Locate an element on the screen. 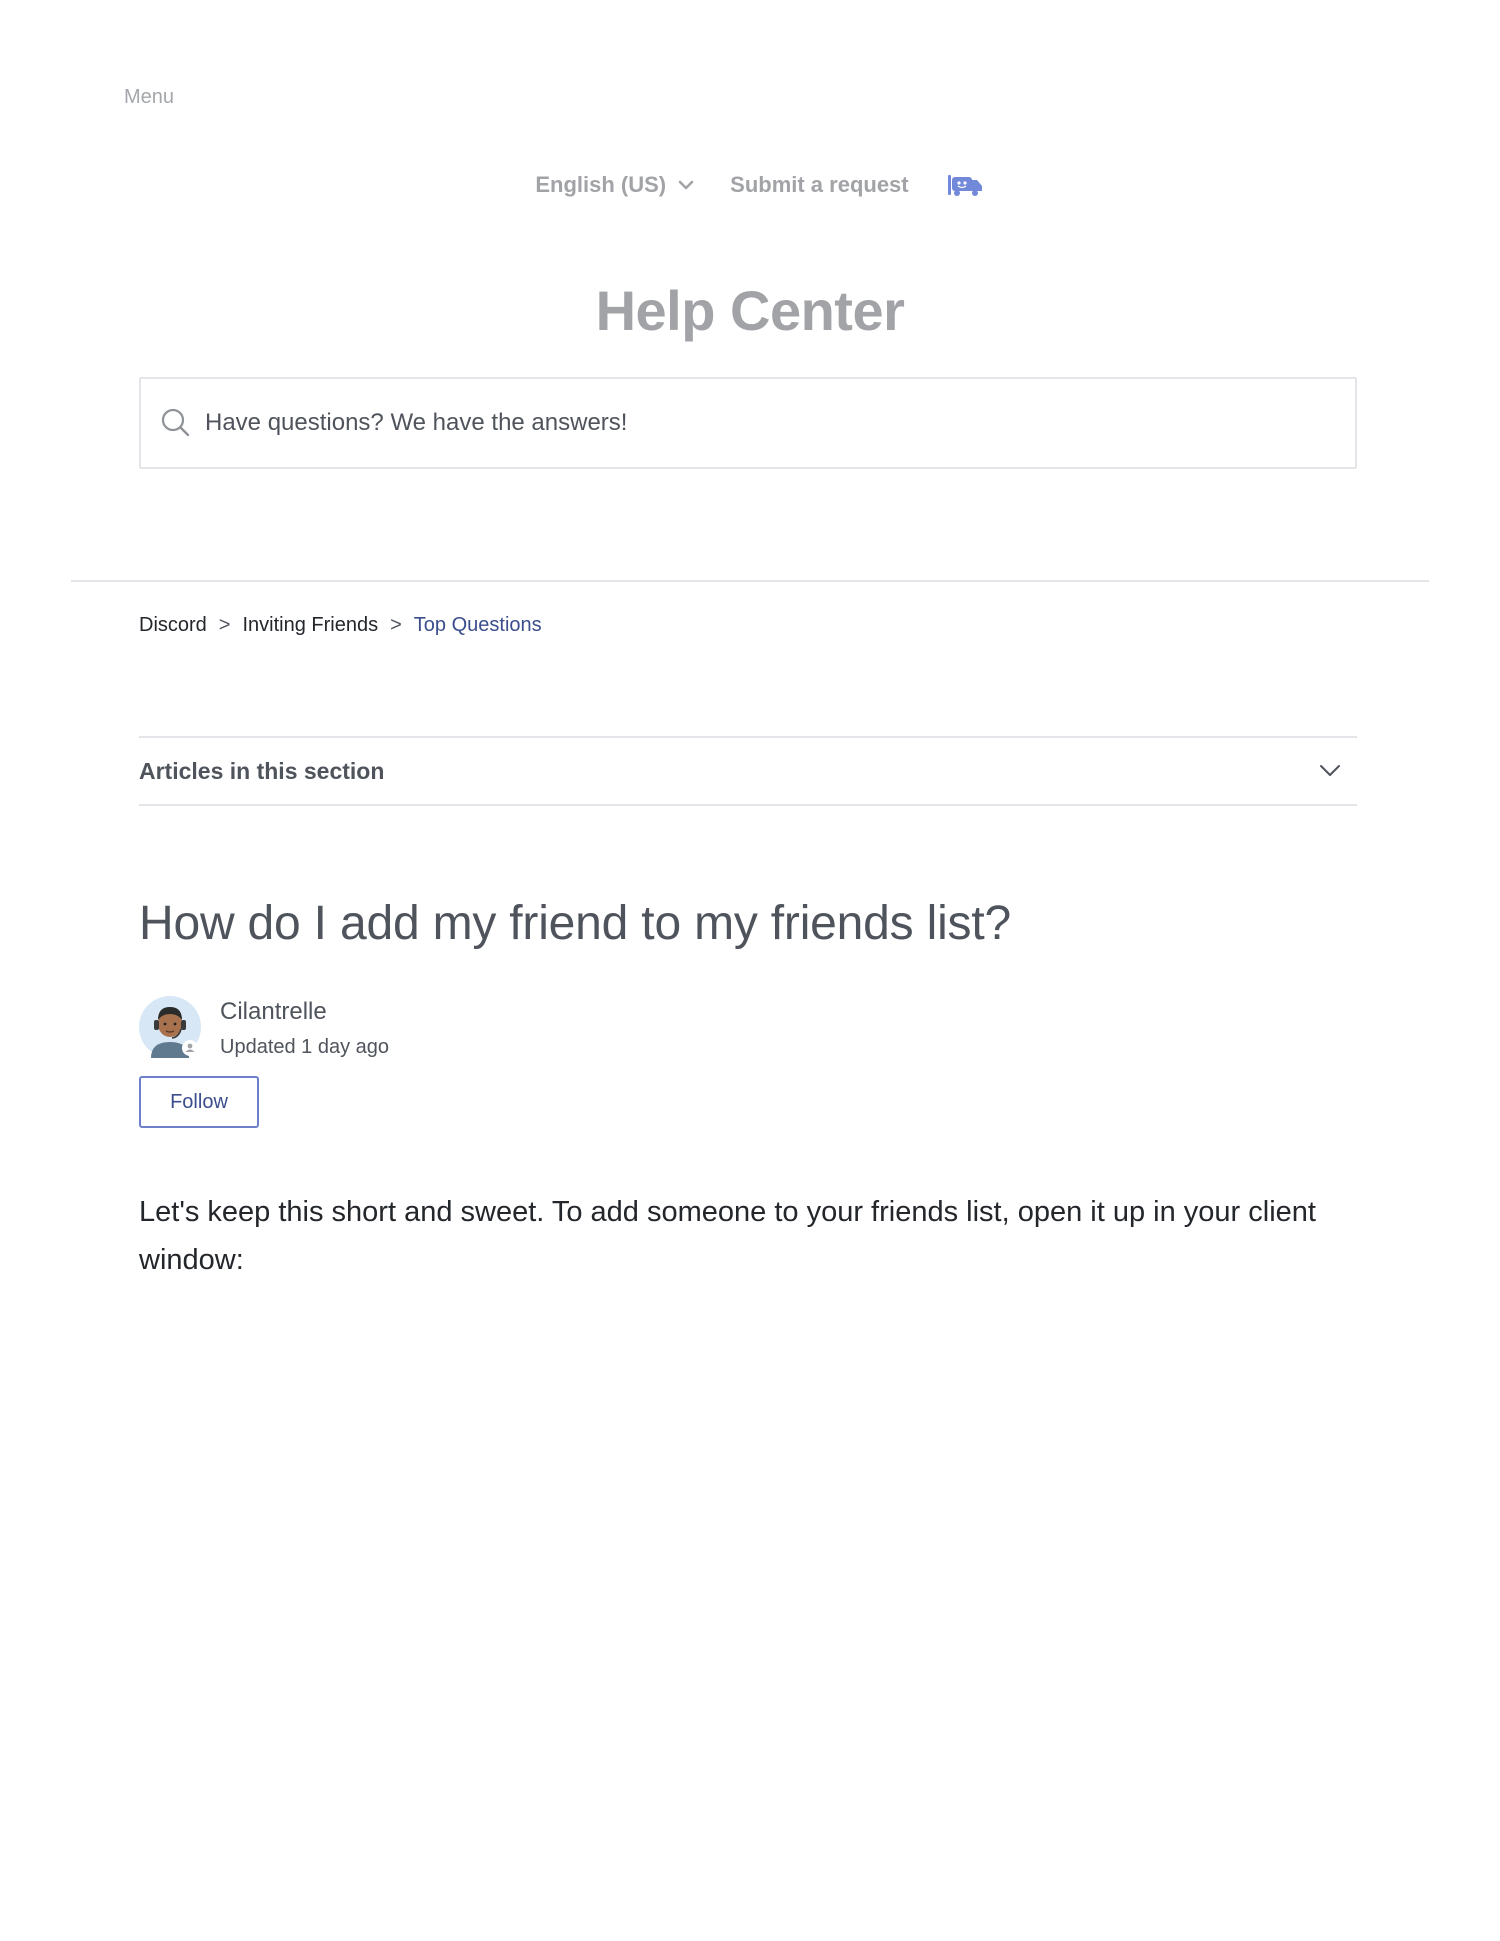  author-name: Cilantrelle is located at coordinates (304, 1012).